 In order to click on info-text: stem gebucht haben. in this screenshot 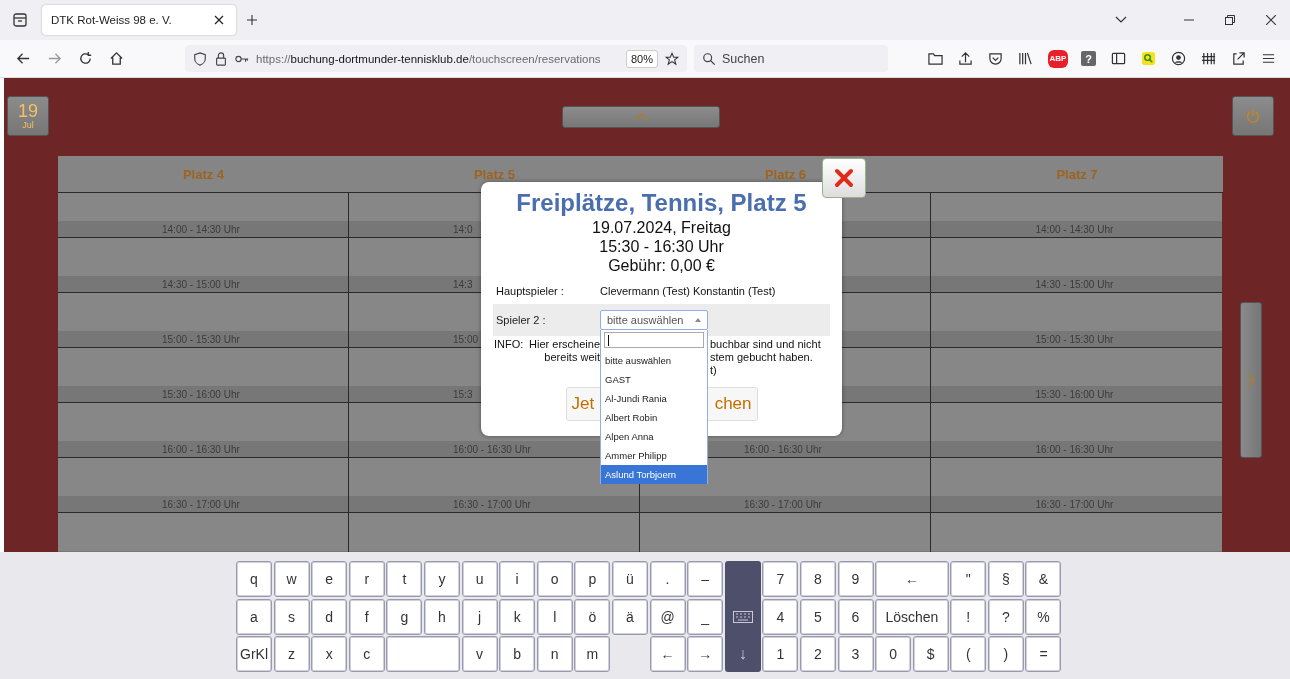, I will do `click(761, 357)`.